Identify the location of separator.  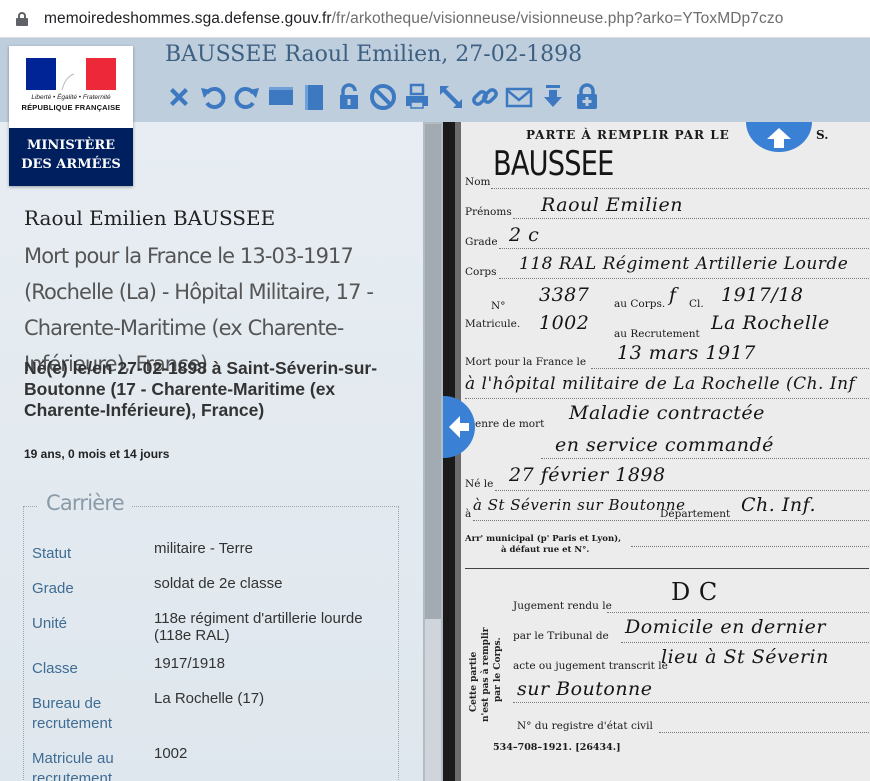
(667, 568).